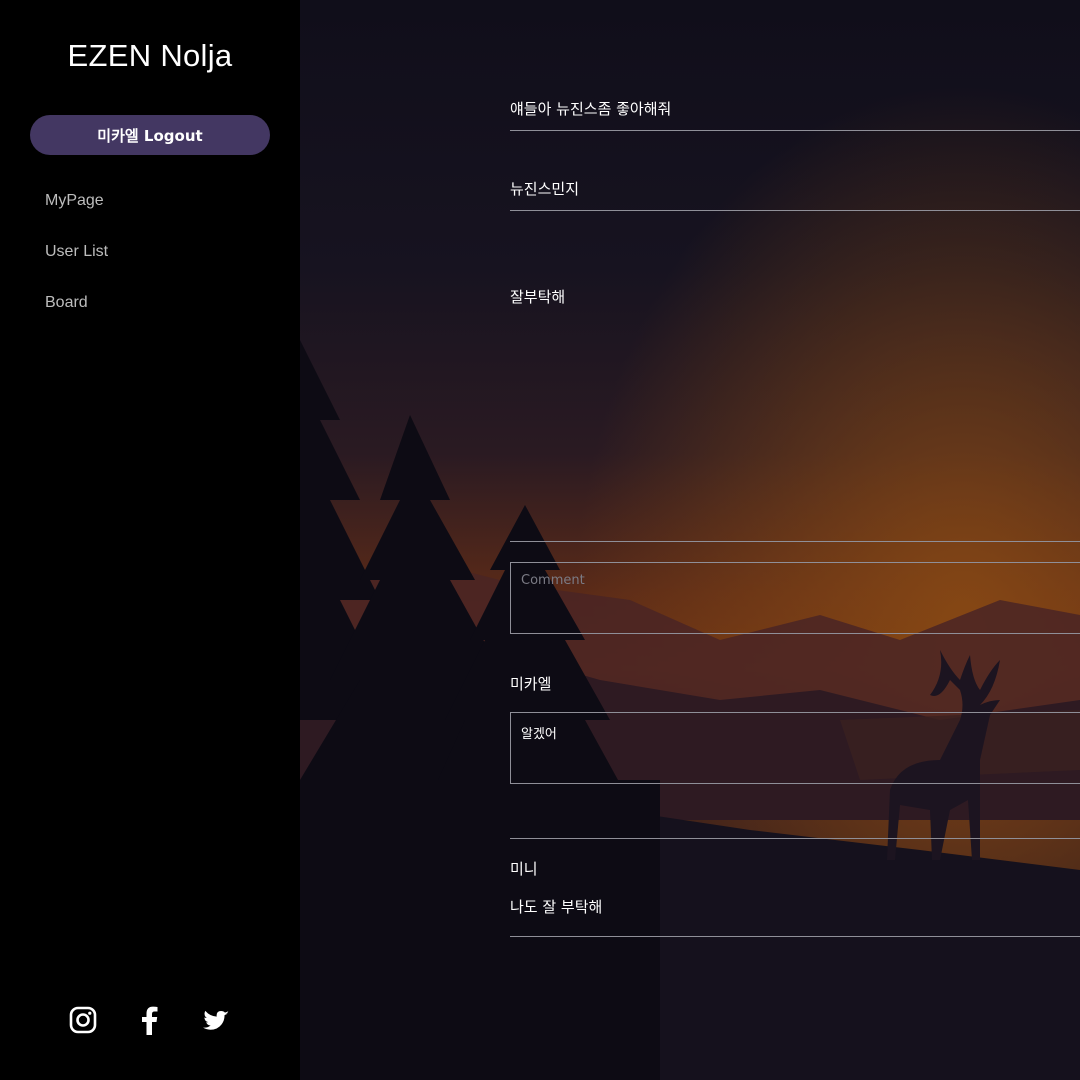 This screenshot has height=1080, width=1080. Describe the element at coordinates (524, 869) in the screenshot. I see `comment-author: 미니` at that location.